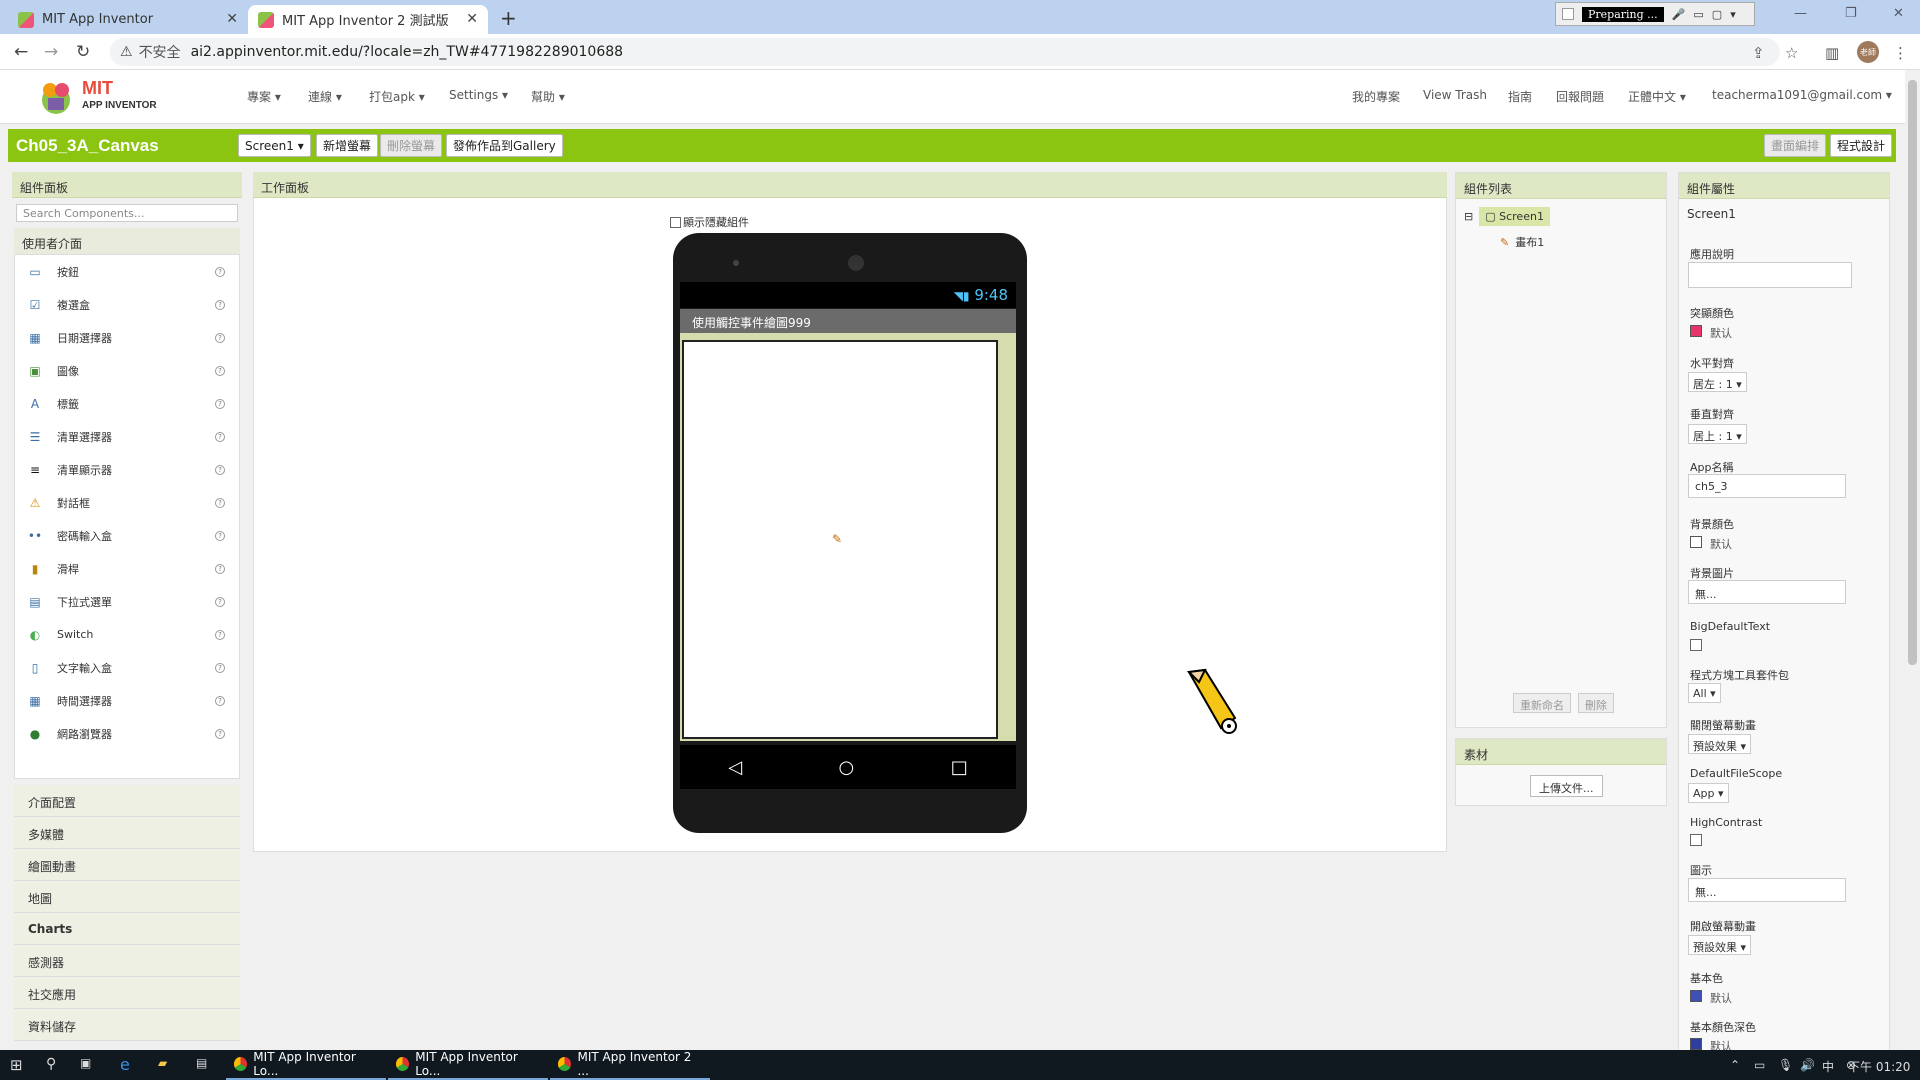  Describe the element at coordinates (1468, 216) in the screenshot. I see `collapse-icon: ⊟` at that location.